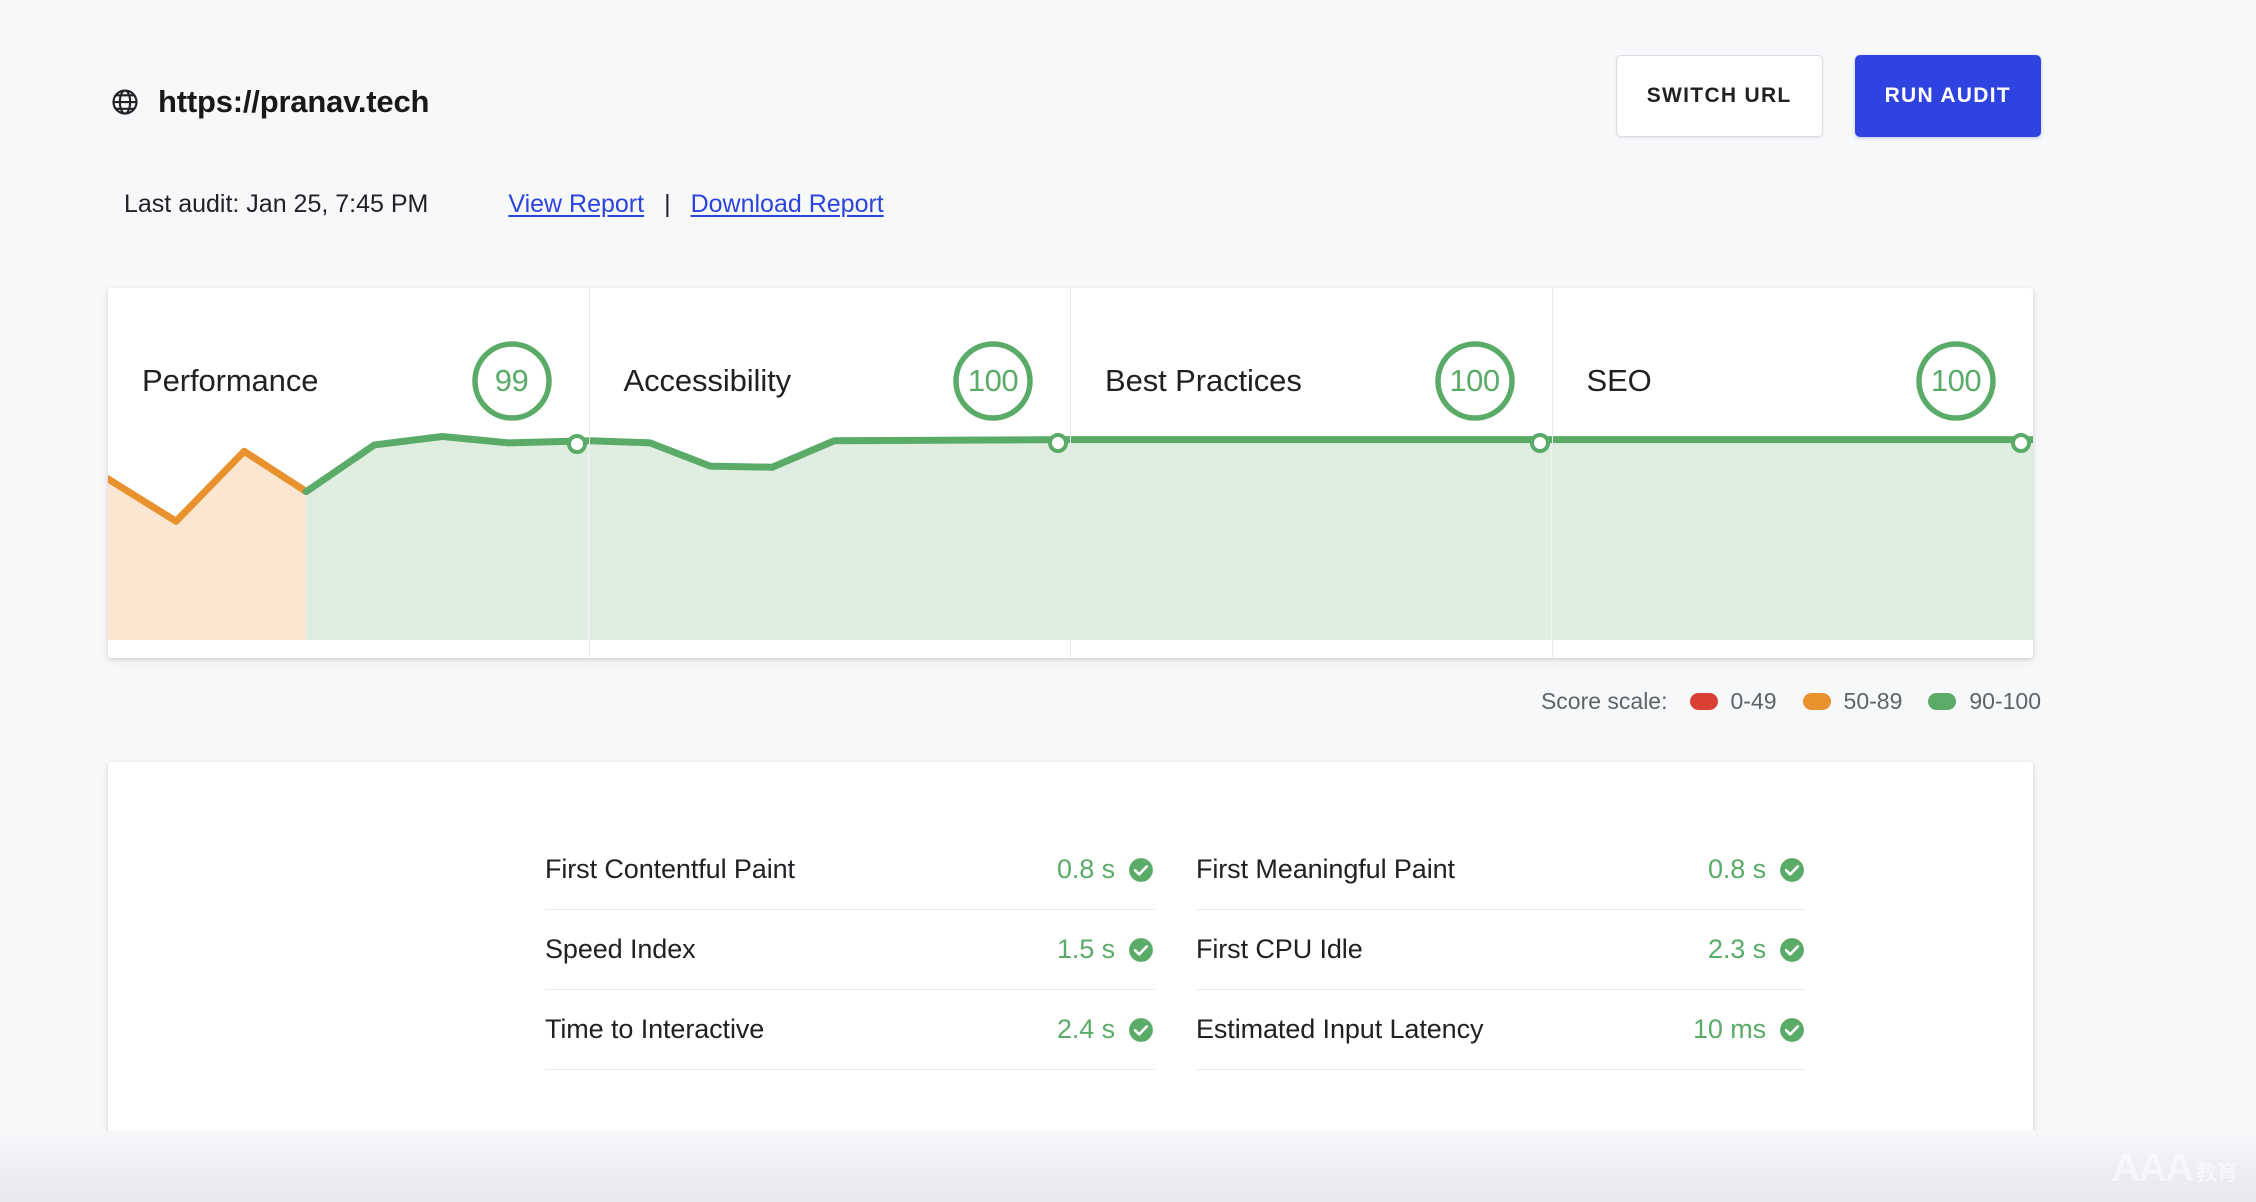  Describe the element at coordinates (2152, 1168) in the screenshot. I see `watermark-main: AAA` at that location.